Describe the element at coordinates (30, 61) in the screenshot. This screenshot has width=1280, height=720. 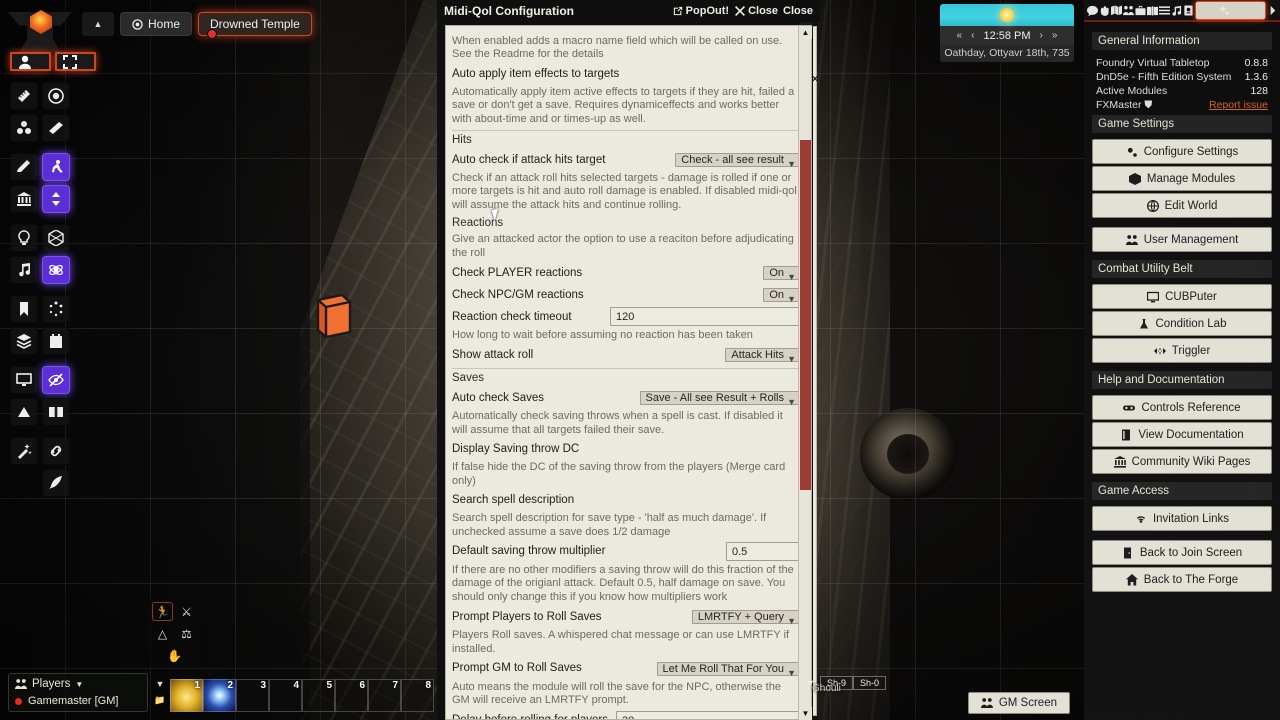
I see `tool-token-controls` at that location.